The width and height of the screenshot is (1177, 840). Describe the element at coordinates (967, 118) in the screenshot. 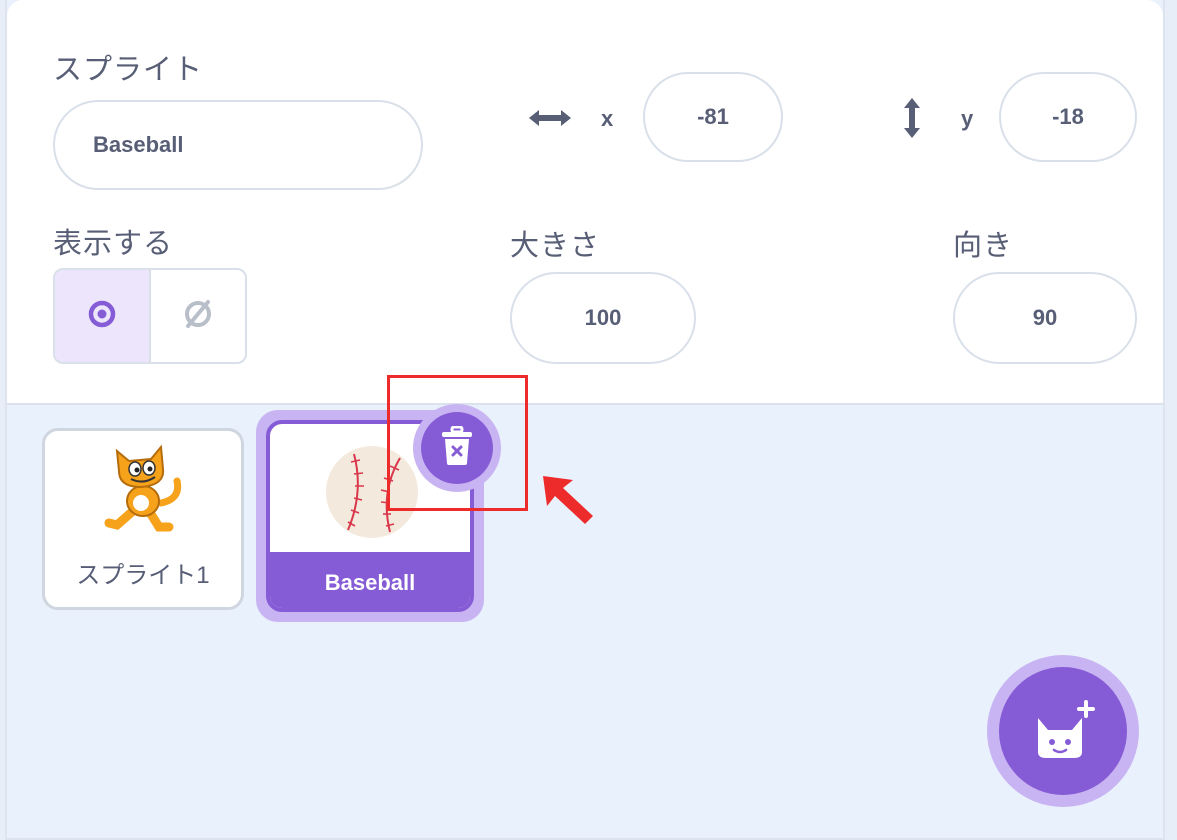

I see `y-label: y` at that location.